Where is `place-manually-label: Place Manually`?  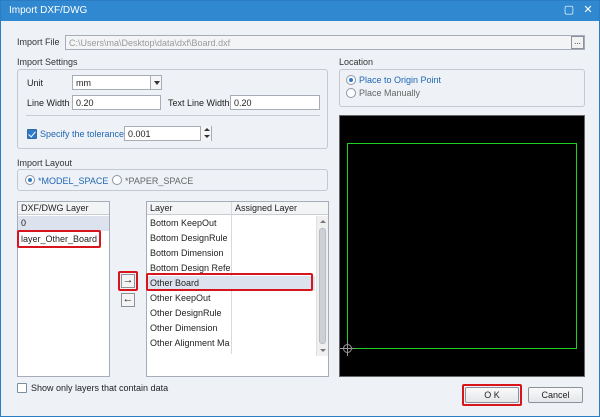
place-manually-label: Place Manually is located at coordinates (390, 93).